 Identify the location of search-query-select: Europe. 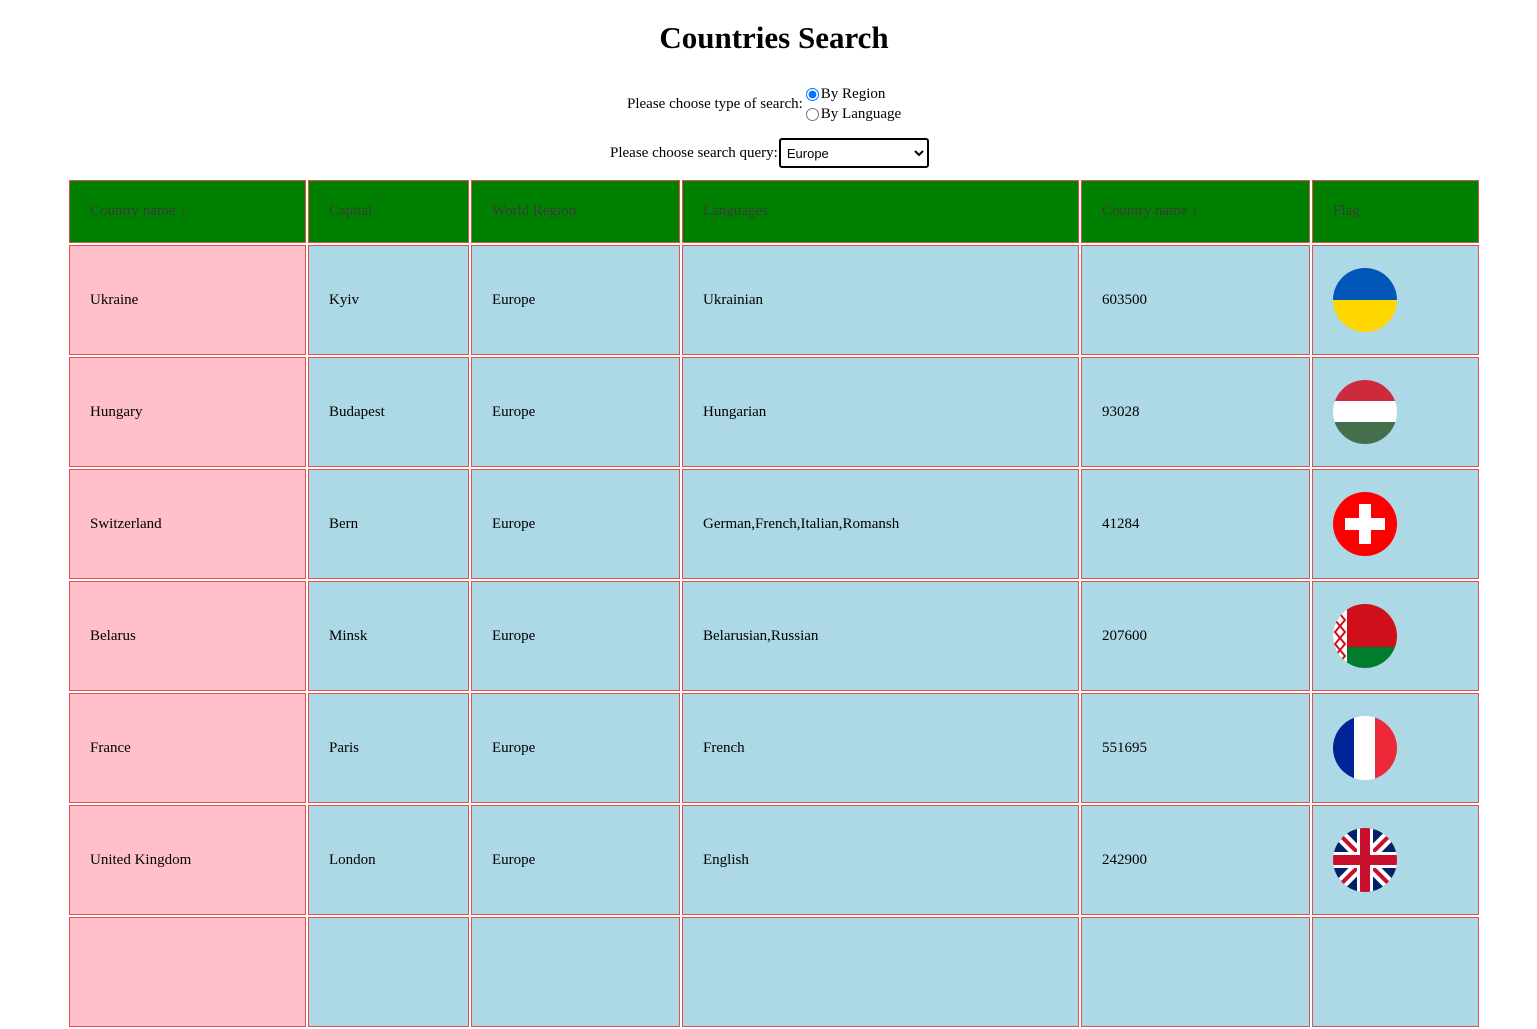
(853, 153).